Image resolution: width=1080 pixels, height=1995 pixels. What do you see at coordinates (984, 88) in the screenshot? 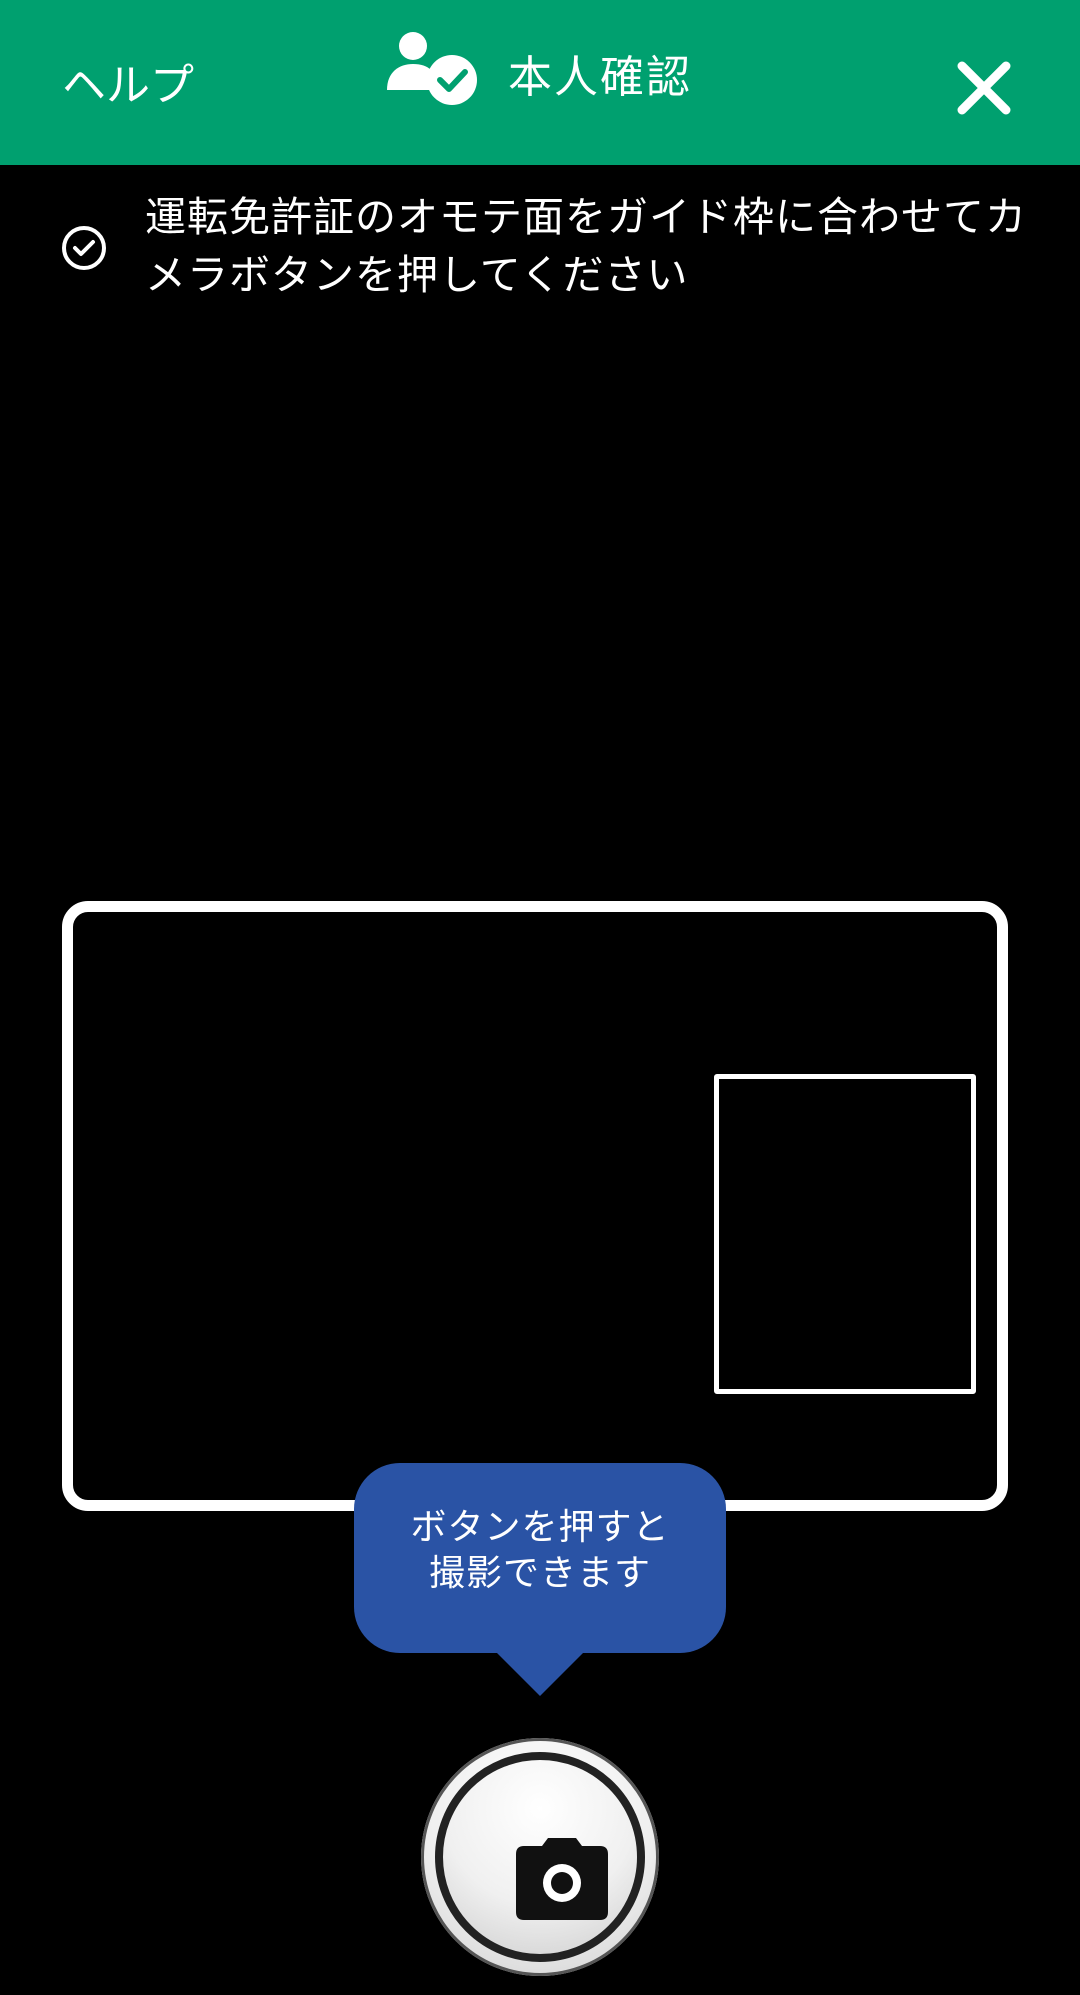
I see `close-icon` at bounding box center [984, 88].